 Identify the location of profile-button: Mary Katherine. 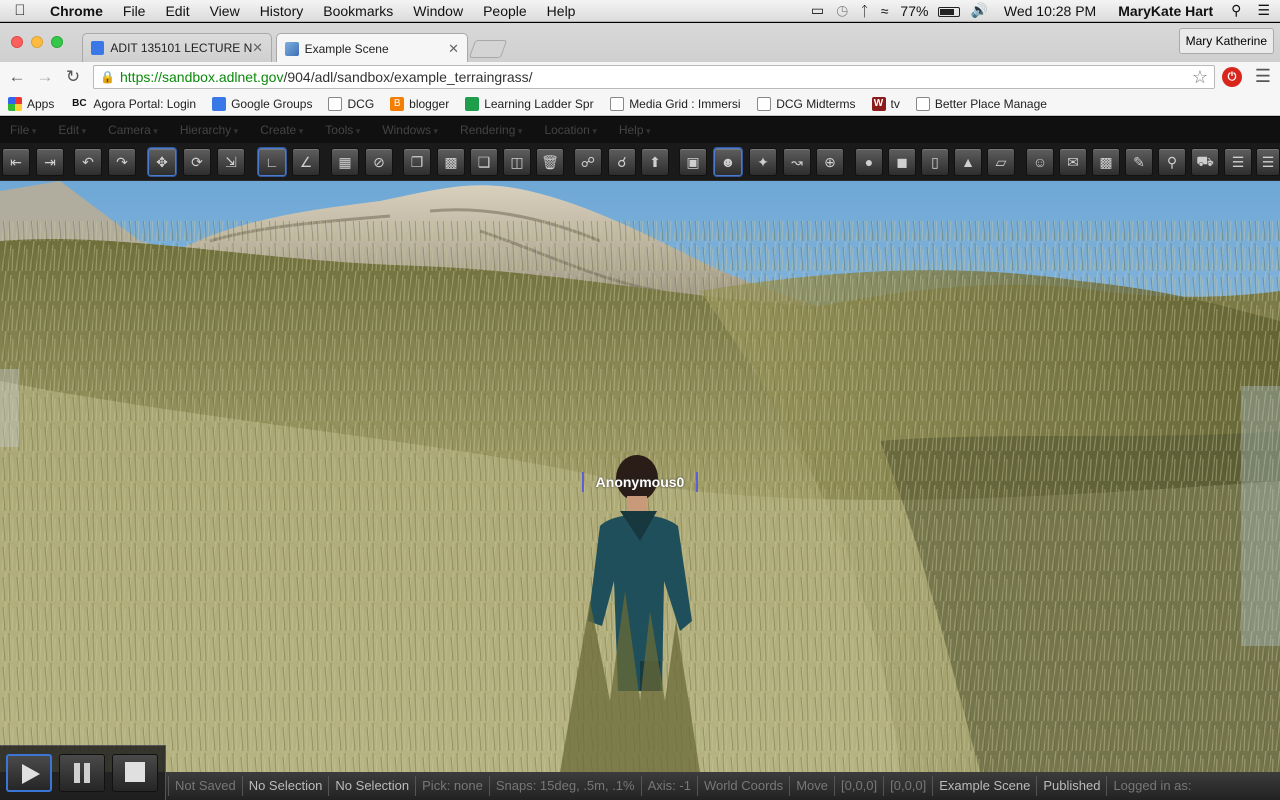
(1226, 41).